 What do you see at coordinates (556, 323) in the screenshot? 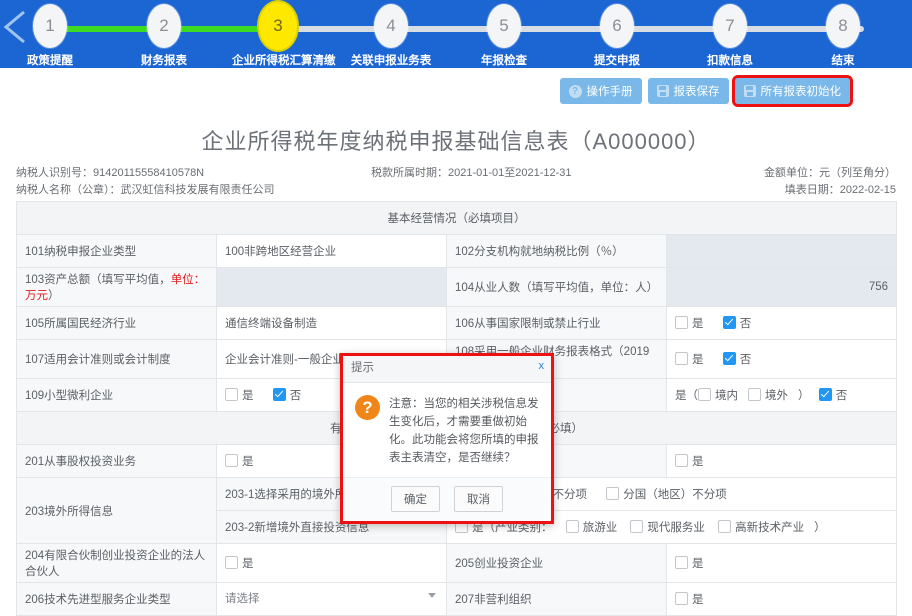
I see `row-106-label: 106从事国家限制或禁止行业` at bounding box center [556, 323].